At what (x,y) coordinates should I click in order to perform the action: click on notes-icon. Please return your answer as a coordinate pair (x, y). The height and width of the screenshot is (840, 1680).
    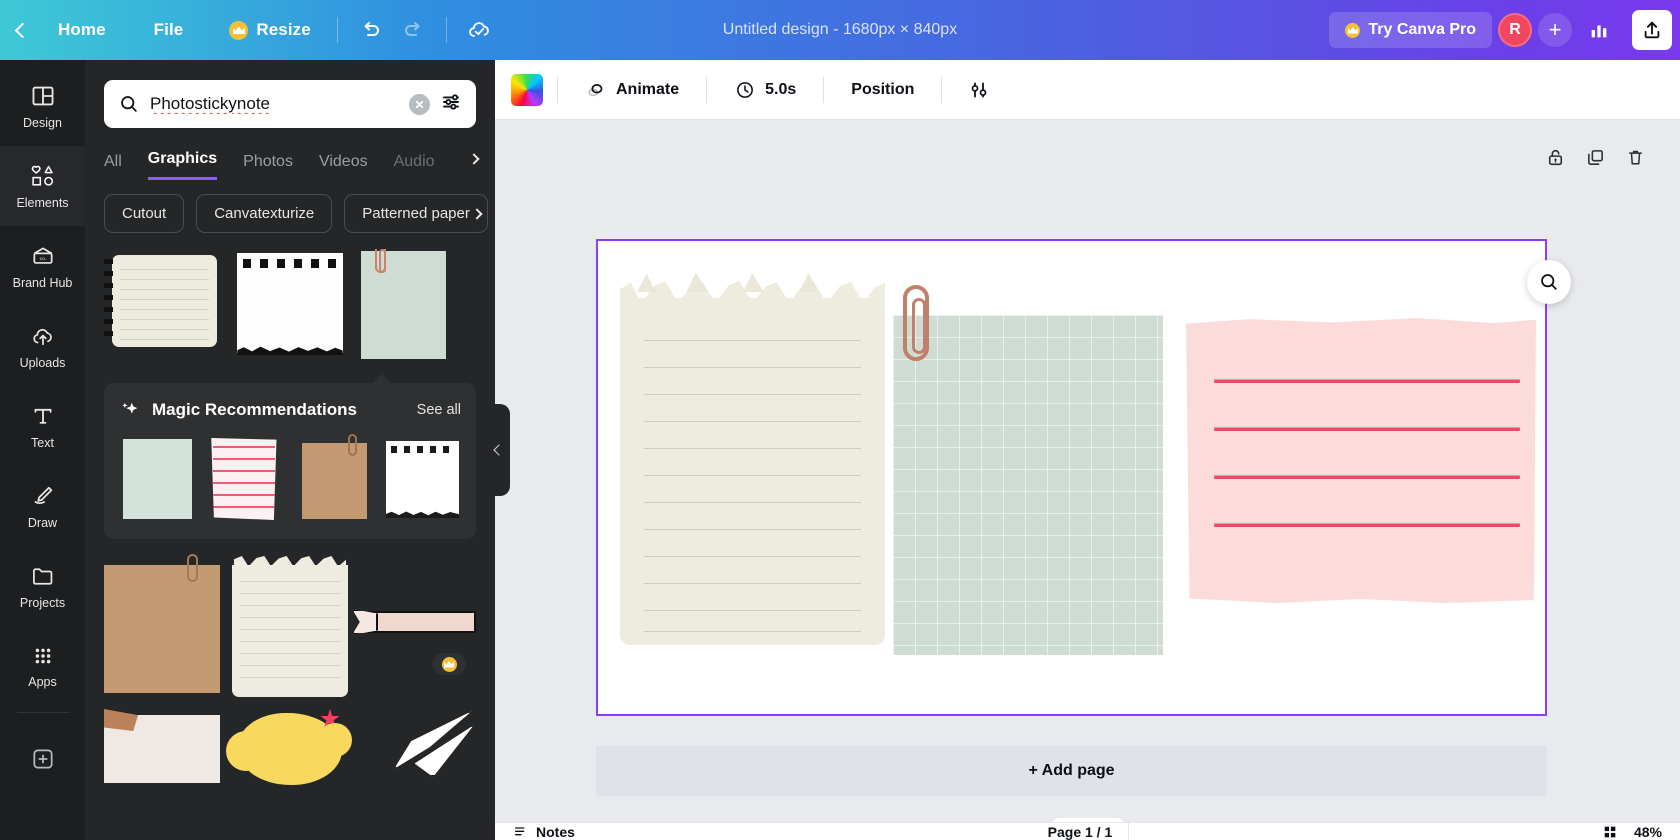
    Looking at the image, I should click on (520, 830).